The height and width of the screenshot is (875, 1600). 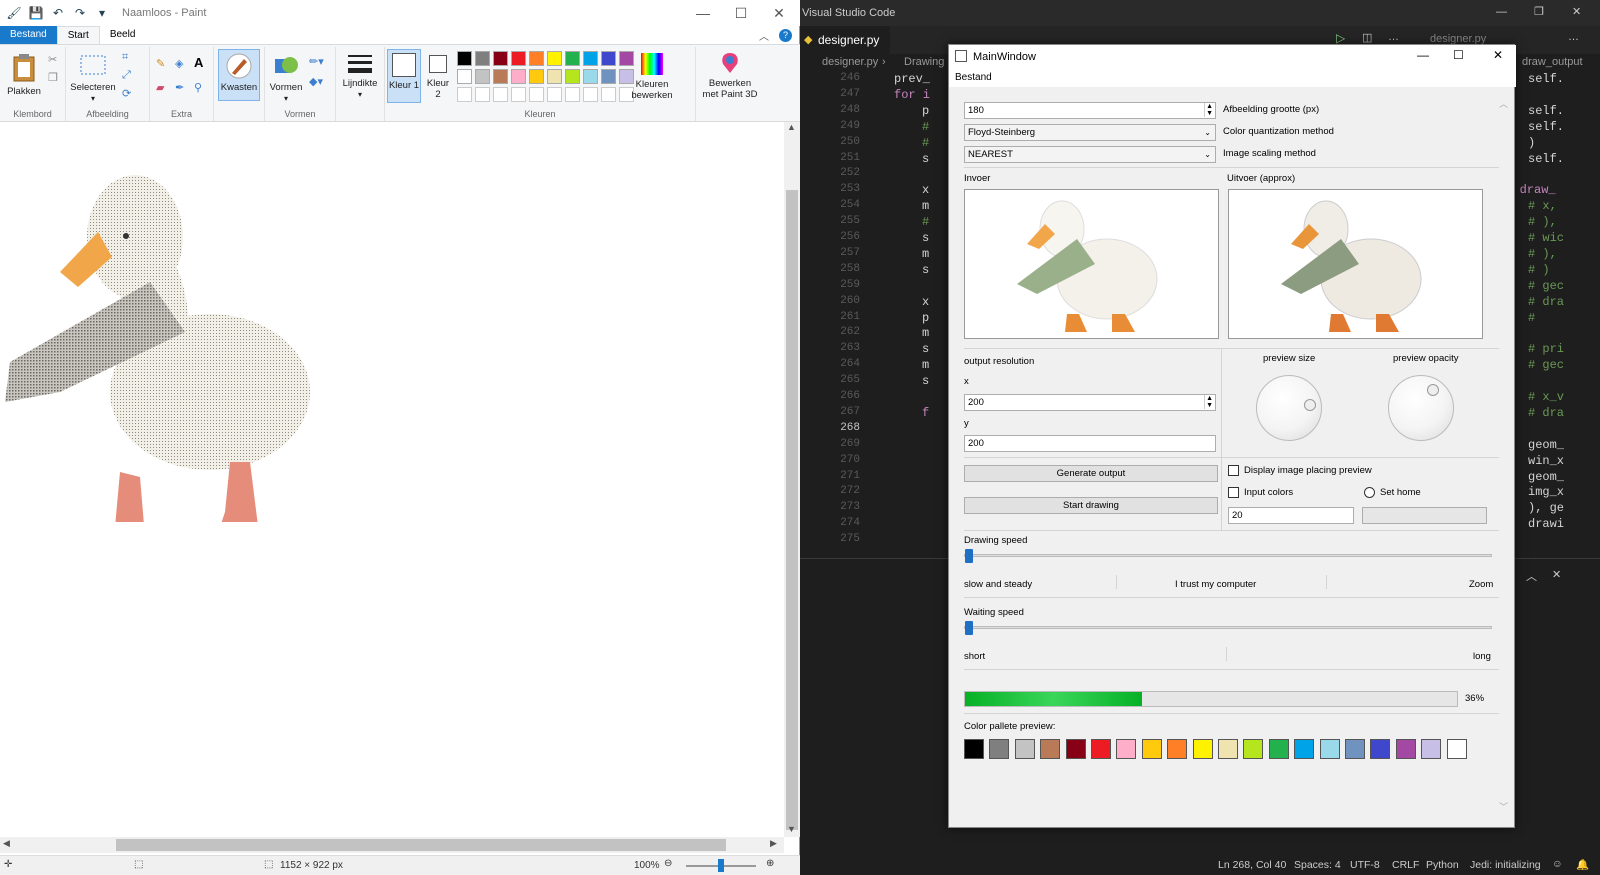 I want to click on minimap-code-line: # pri, so click(x=1546, y=349).